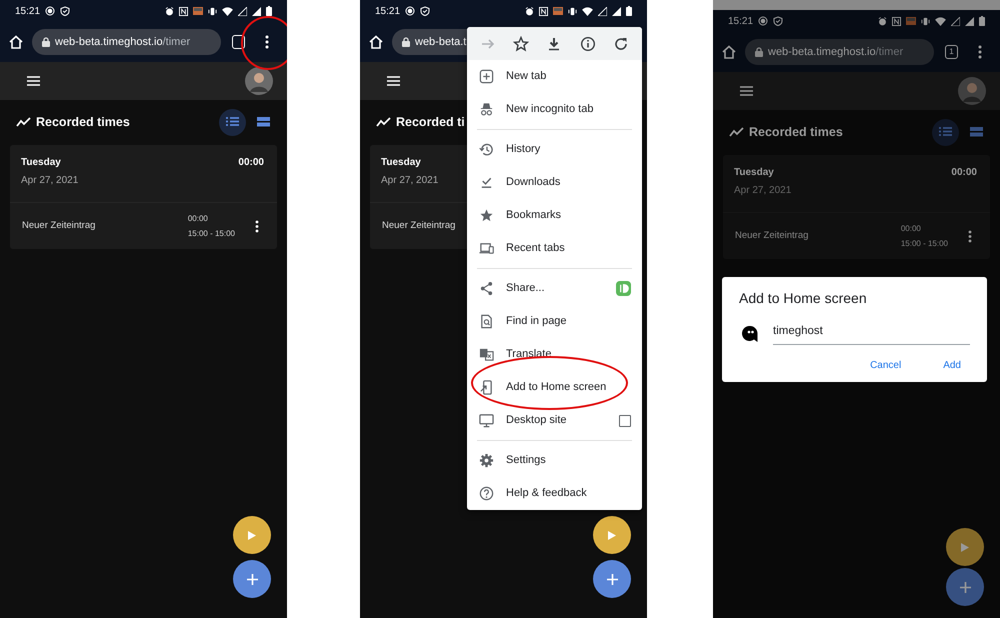 The image size is (1000, 618). What do you see at coordinates (486, 460) in the screenshot?
I see `settings-icon` at bounding box center [486, 460].